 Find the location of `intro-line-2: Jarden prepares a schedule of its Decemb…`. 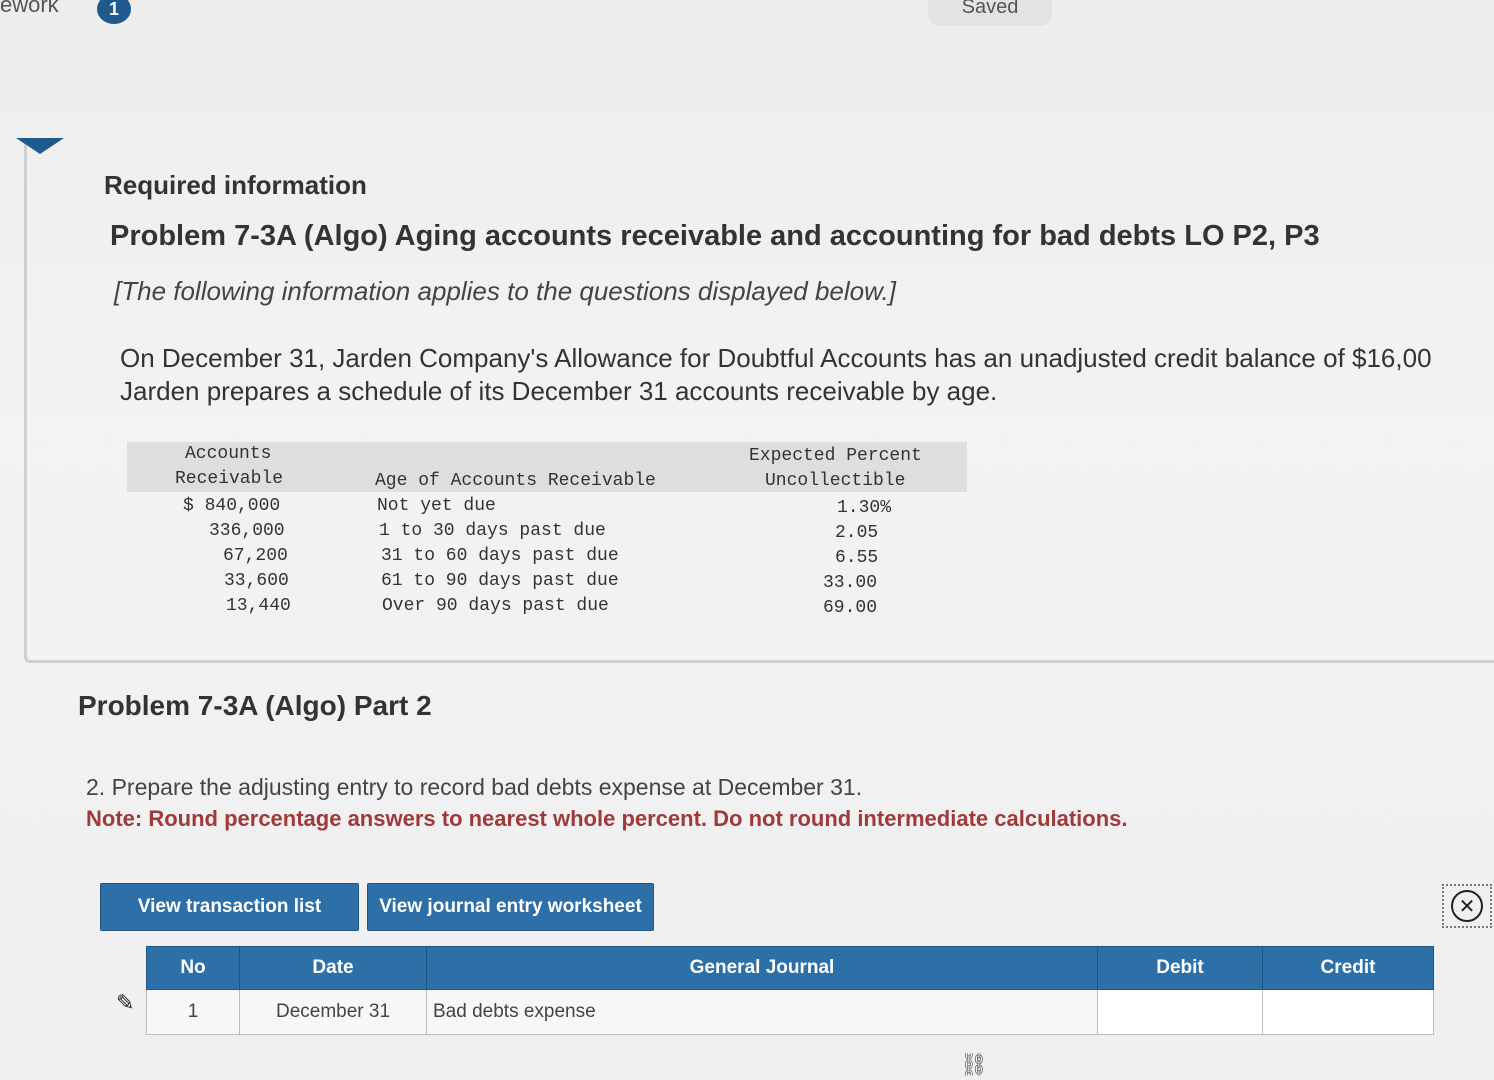

intro-line-2: Jarden prepares a schedule of its Decemb… is located at coordinates (559, 391).